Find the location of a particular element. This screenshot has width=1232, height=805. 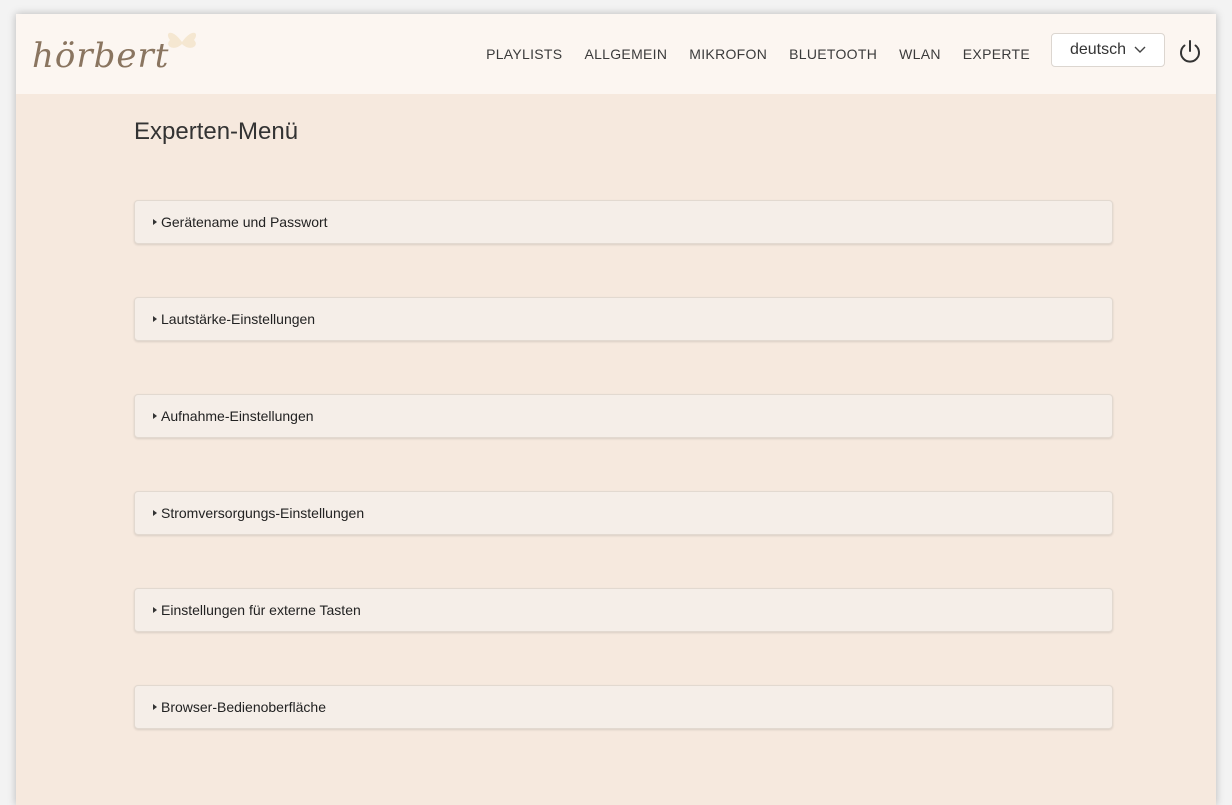

section-label: Aufnahme-Einstellungen is located at coordinates (237, 416).